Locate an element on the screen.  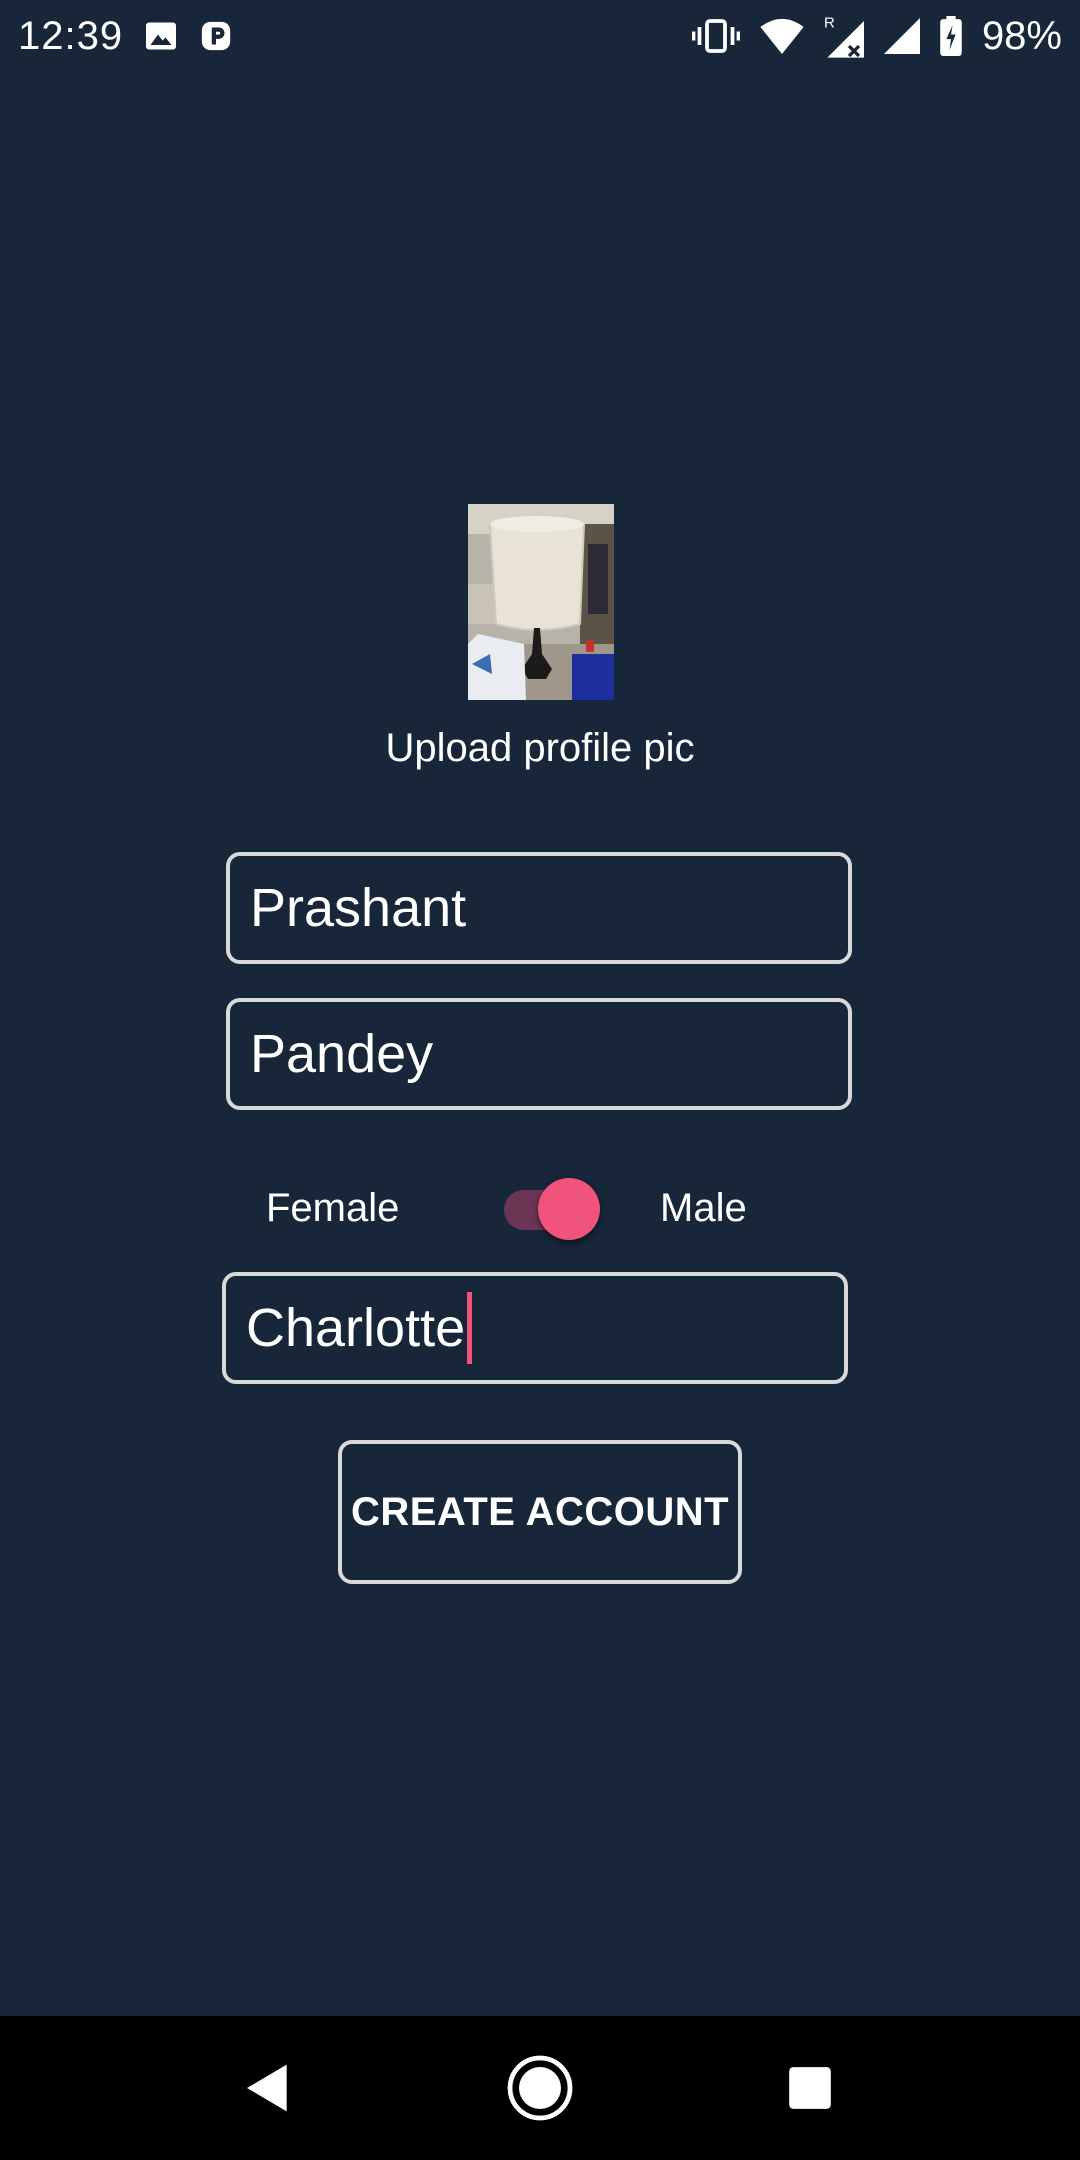
status-bar: 12:39 R 98% is located at coordinates (540, 36).